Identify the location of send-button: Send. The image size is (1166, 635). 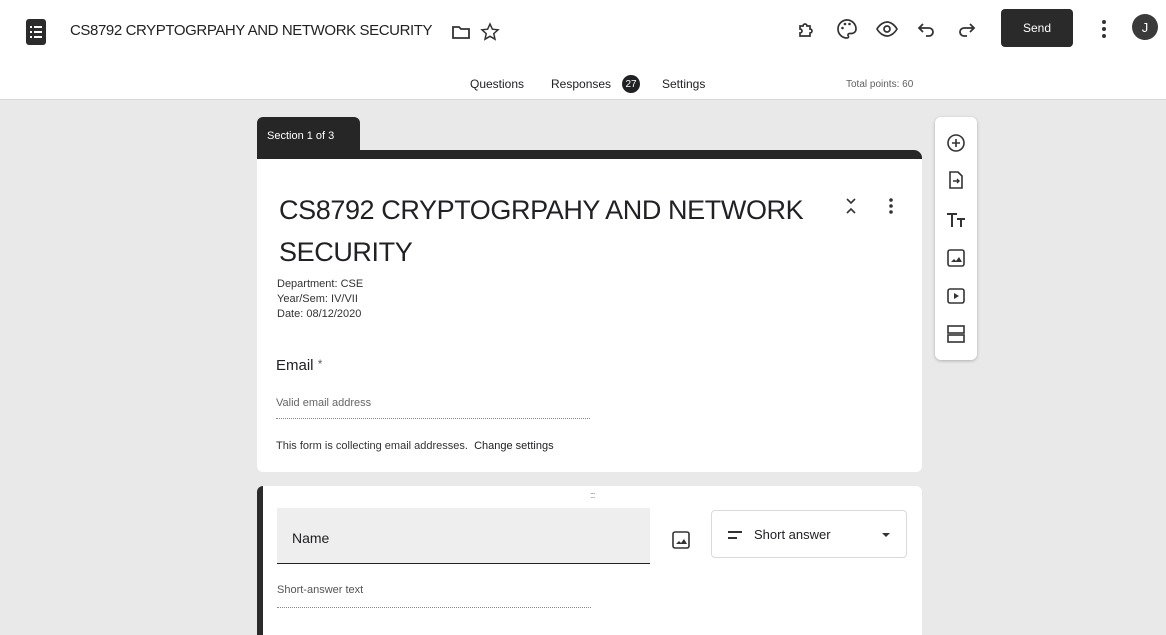
(1037, 28).